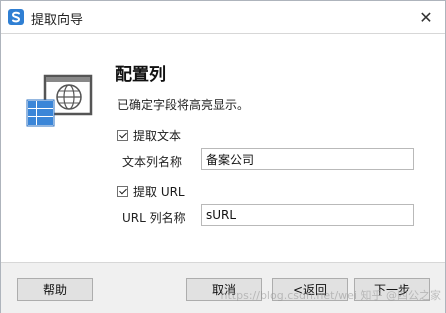 This screenshot has width=446, height=313. I want to click on extract-url-checkbox-row: 提取 URL, so click(151, 191).